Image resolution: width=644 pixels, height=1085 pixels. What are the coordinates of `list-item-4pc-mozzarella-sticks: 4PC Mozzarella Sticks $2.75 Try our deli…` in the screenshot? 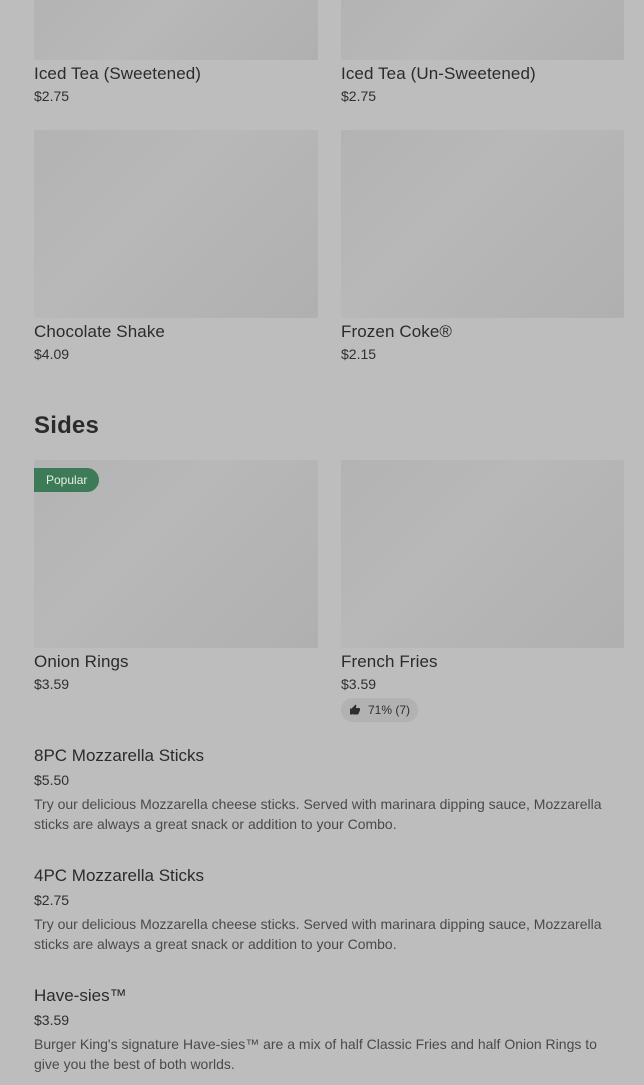 It's located at (324, 910).